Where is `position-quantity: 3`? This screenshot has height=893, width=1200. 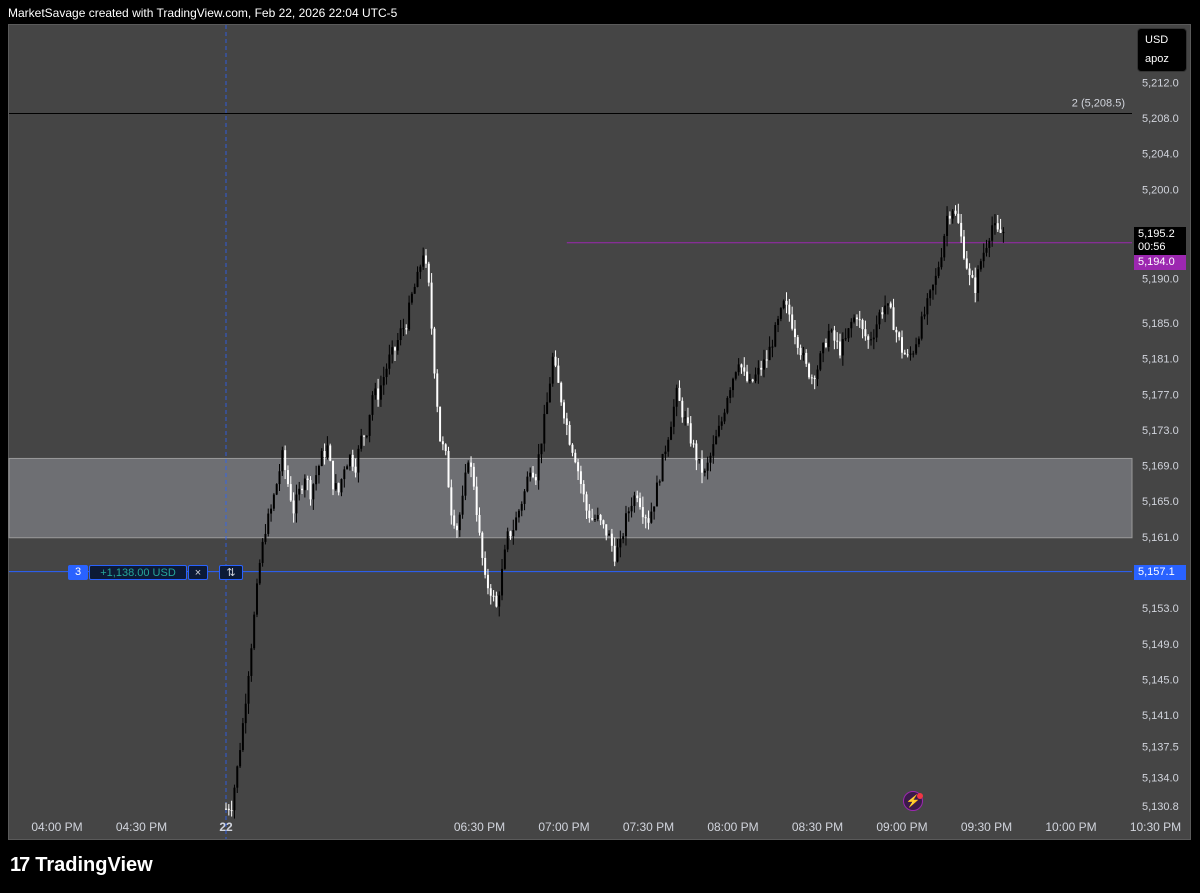 position-quantity: 3 is located at coordinates (78, 572).